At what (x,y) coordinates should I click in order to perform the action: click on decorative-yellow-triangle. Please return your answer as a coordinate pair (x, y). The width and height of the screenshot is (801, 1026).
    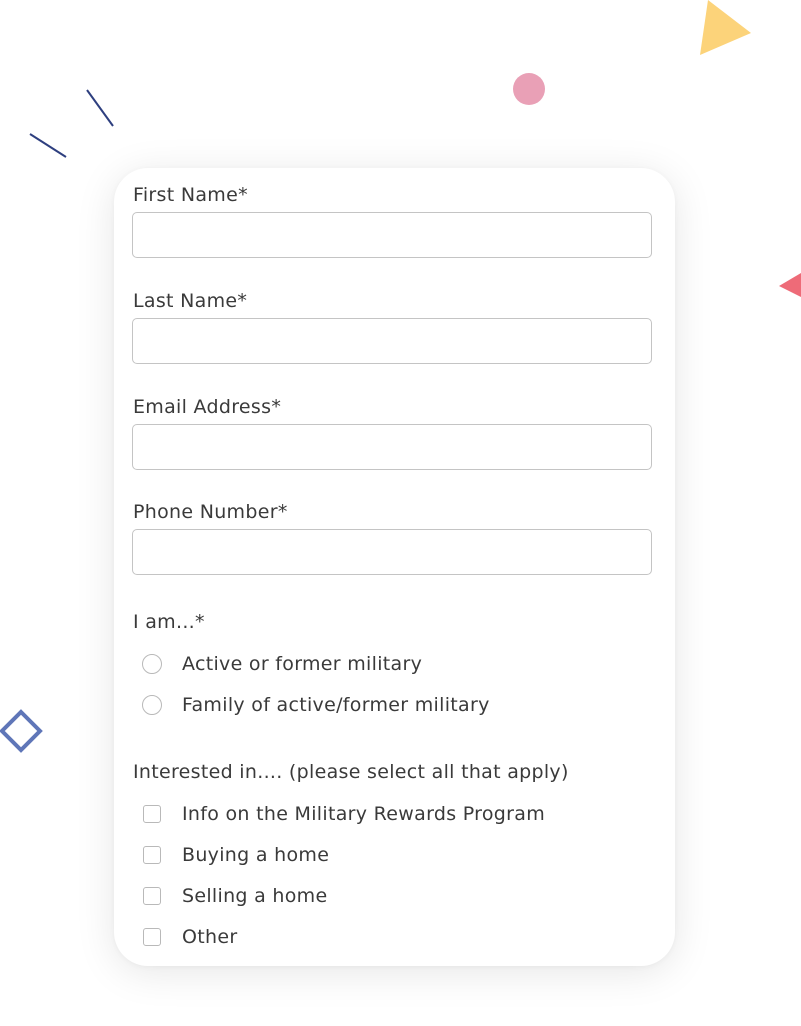
    Looking at the image, I should click on (725, 27).